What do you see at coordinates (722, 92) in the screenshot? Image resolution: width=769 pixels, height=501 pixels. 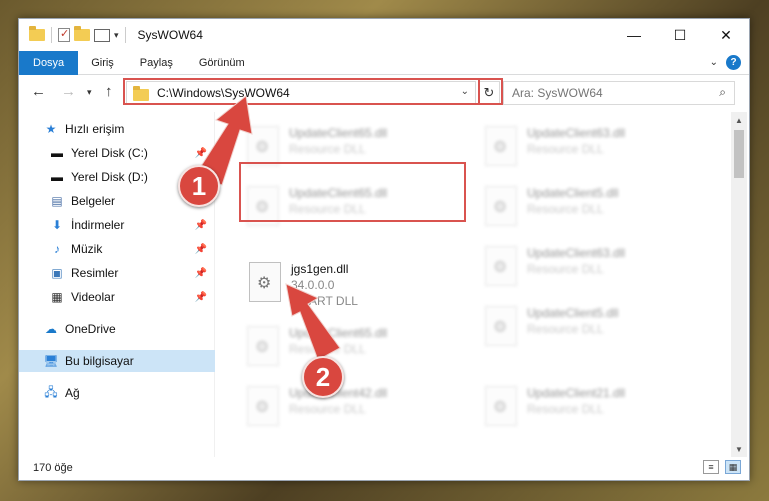 I see `search-icon: ⌕` at bounding box center [722, 92].